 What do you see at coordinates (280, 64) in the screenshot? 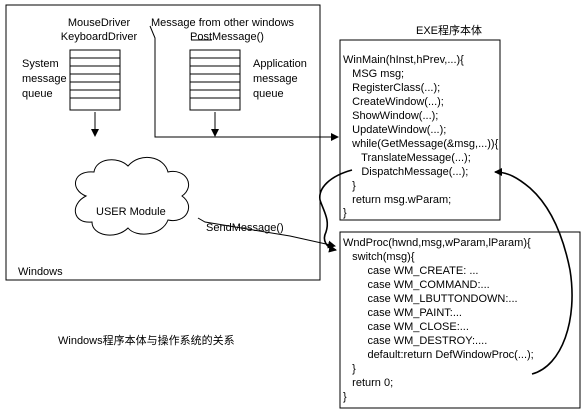
I see `app-queue-label-1: Application` at bounding box center [280, 64].